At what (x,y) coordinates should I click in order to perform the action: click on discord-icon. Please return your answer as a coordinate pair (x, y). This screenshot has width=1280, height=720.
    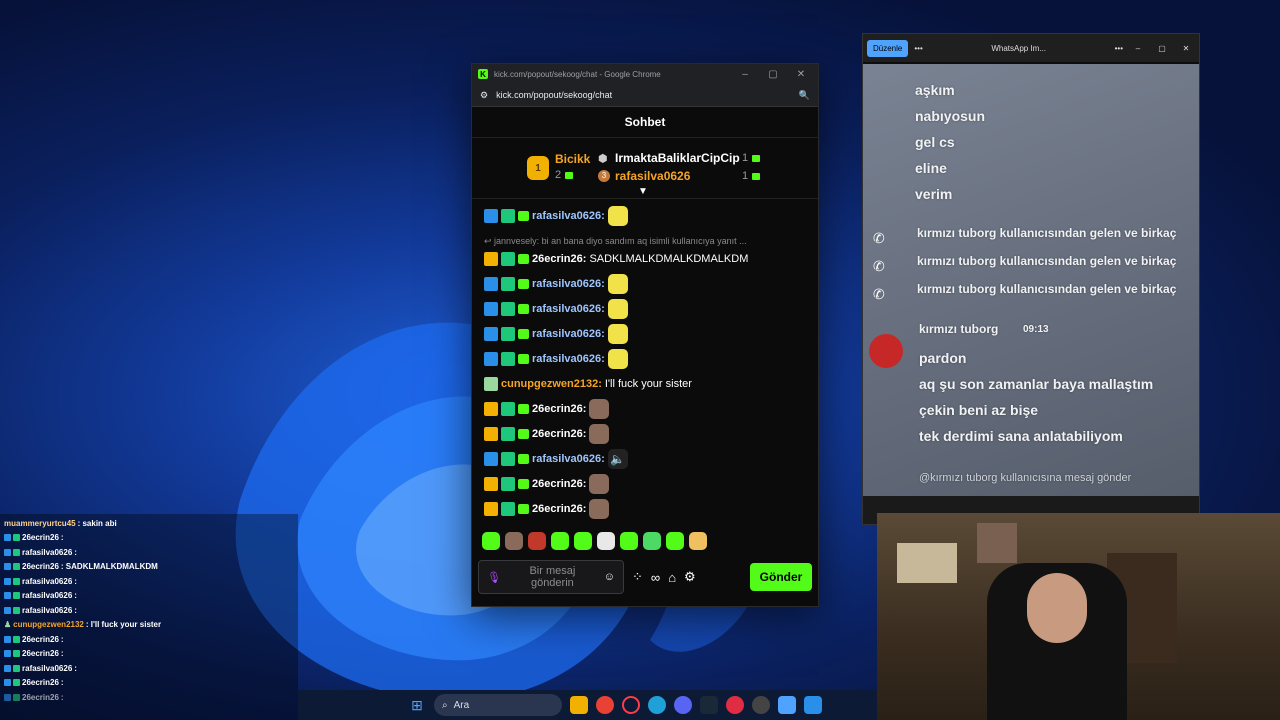
    Looking at the image, I should click on (683, 705).